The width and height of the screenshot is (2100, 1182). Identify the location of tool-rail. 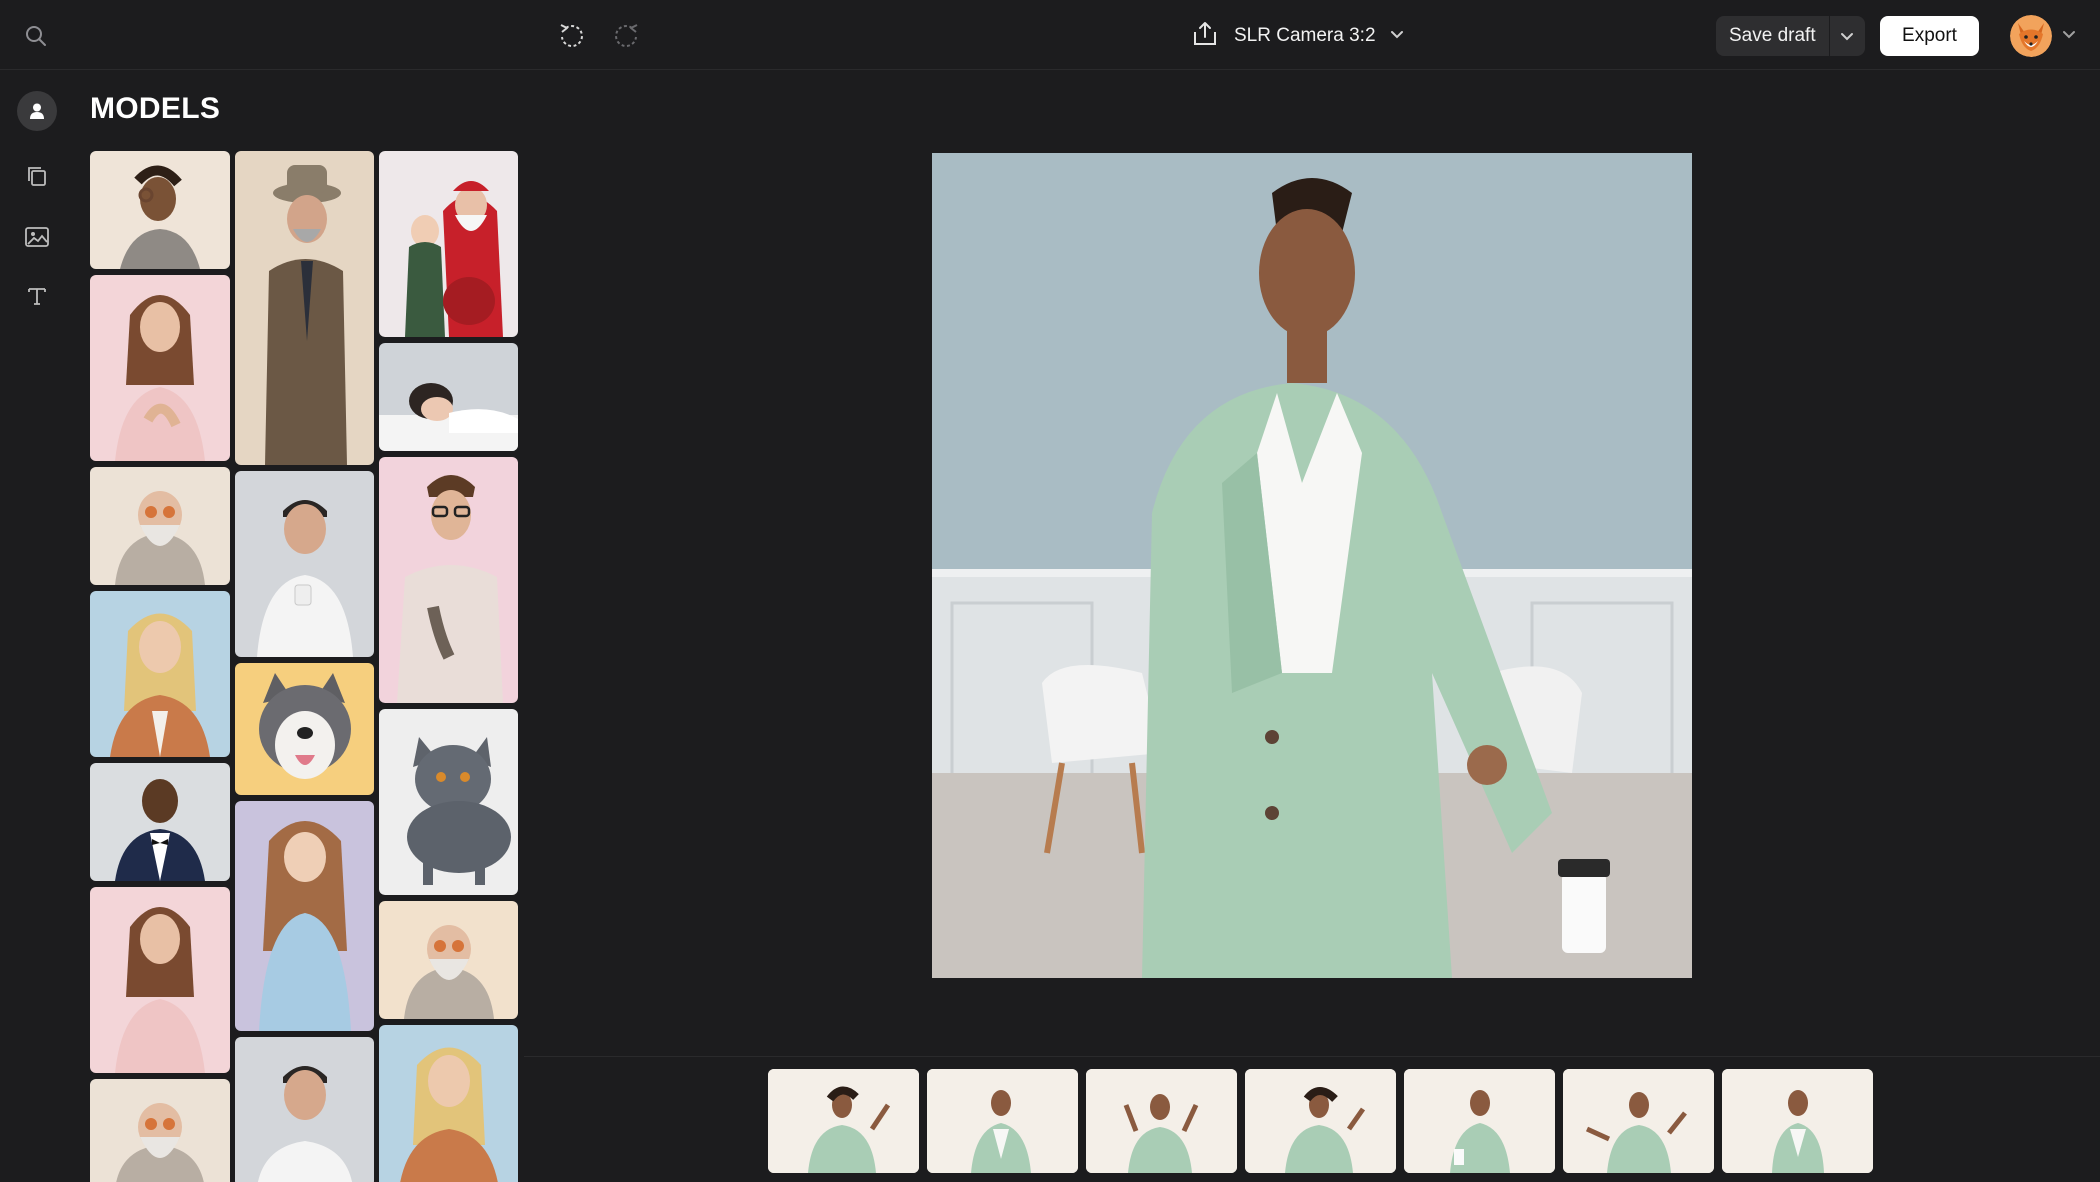
(37, 626).